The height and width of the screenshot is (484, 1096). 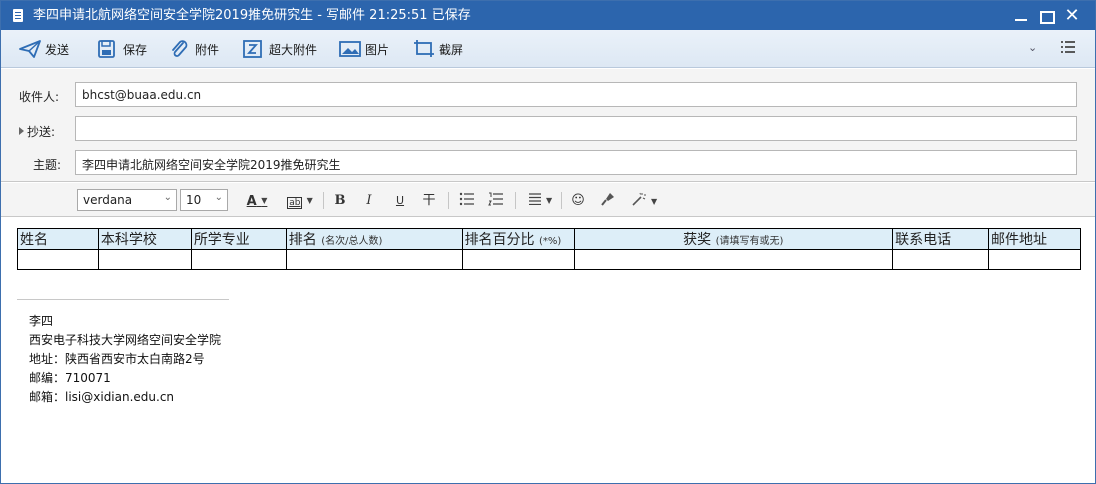 I want to click on expand-arrow-icon, so click(x=21, y=131).